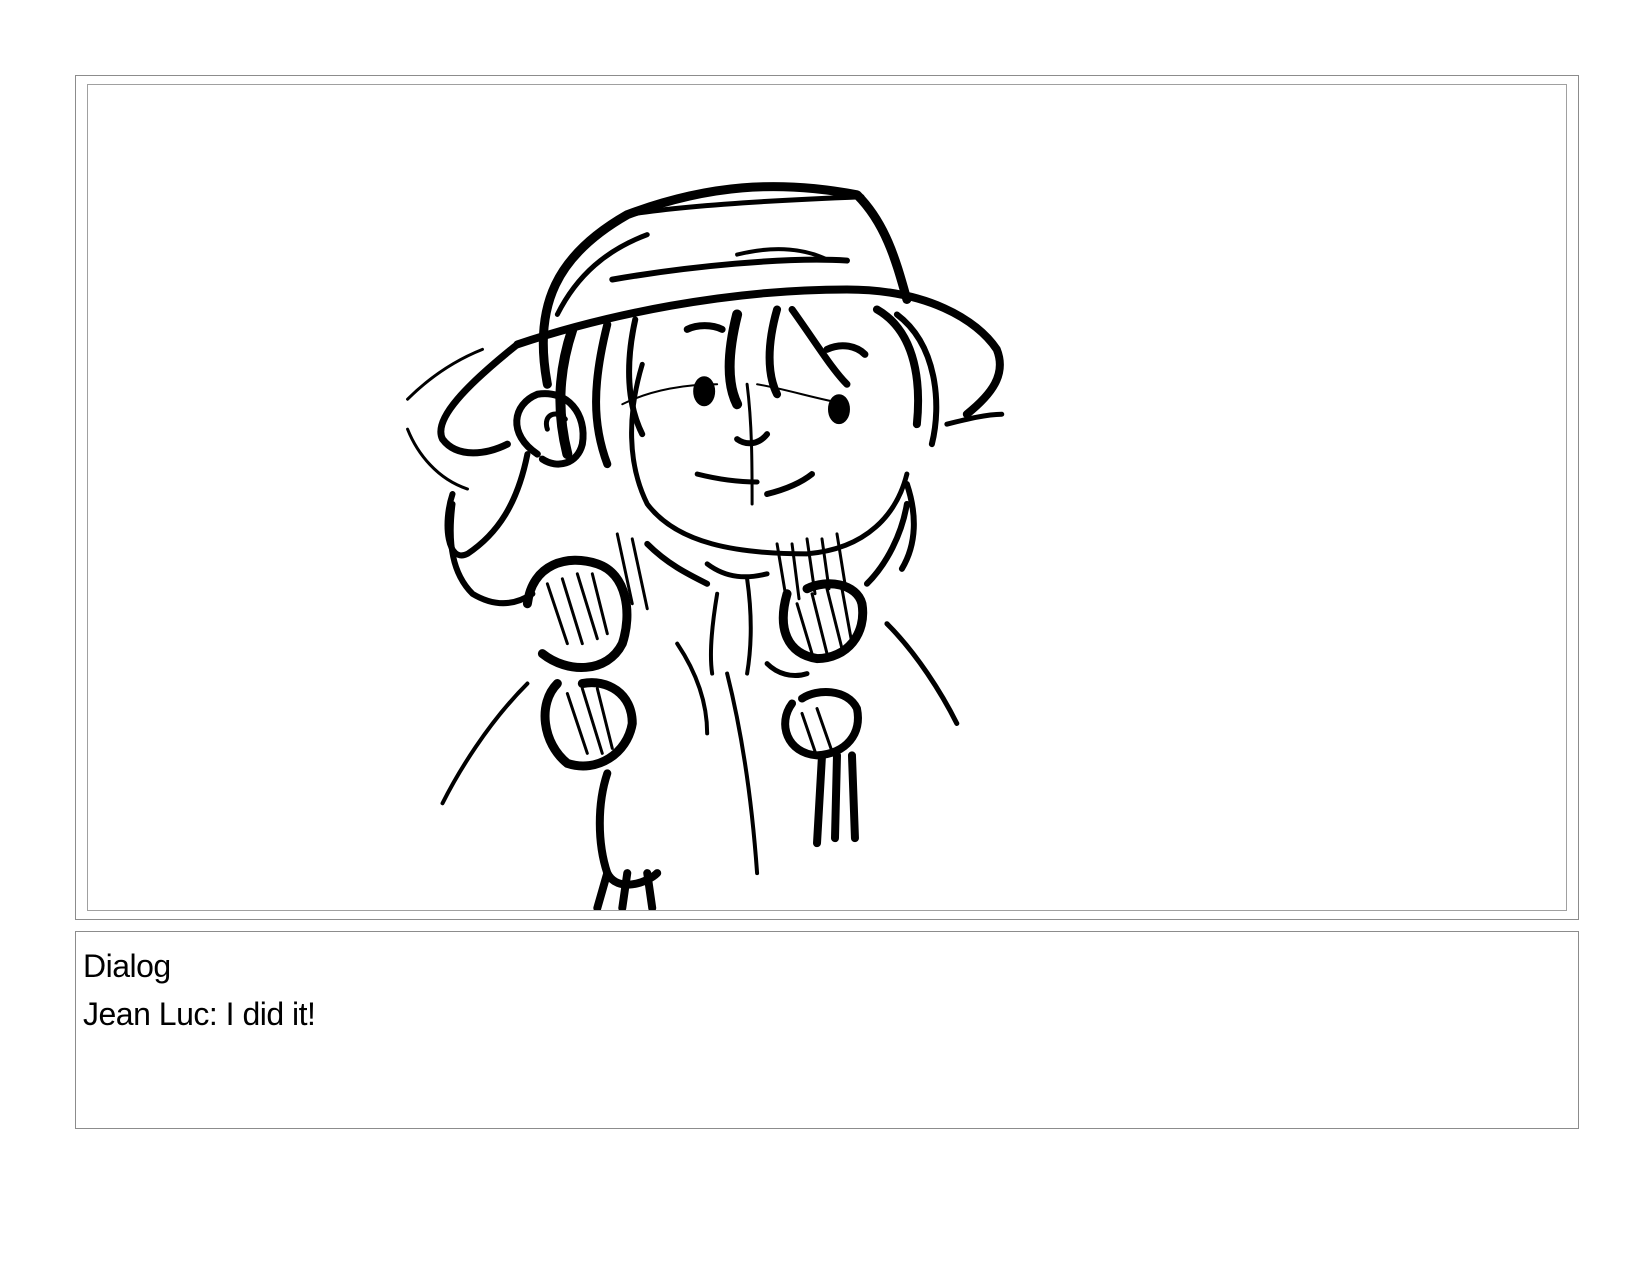  Describe the element at coordinates (127, 966) in the screenshot. I see `dialog-heading: Dialog` at that location.